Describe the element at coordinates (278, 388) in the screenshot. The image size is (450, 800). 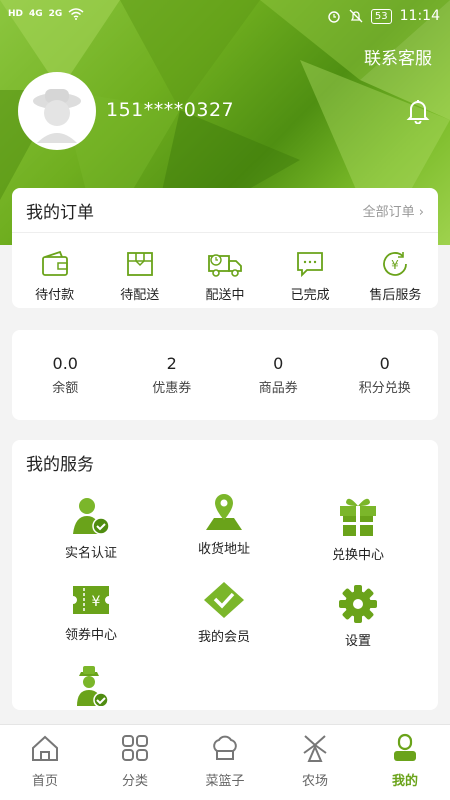
I see `asset-label: 商品券` at that location.